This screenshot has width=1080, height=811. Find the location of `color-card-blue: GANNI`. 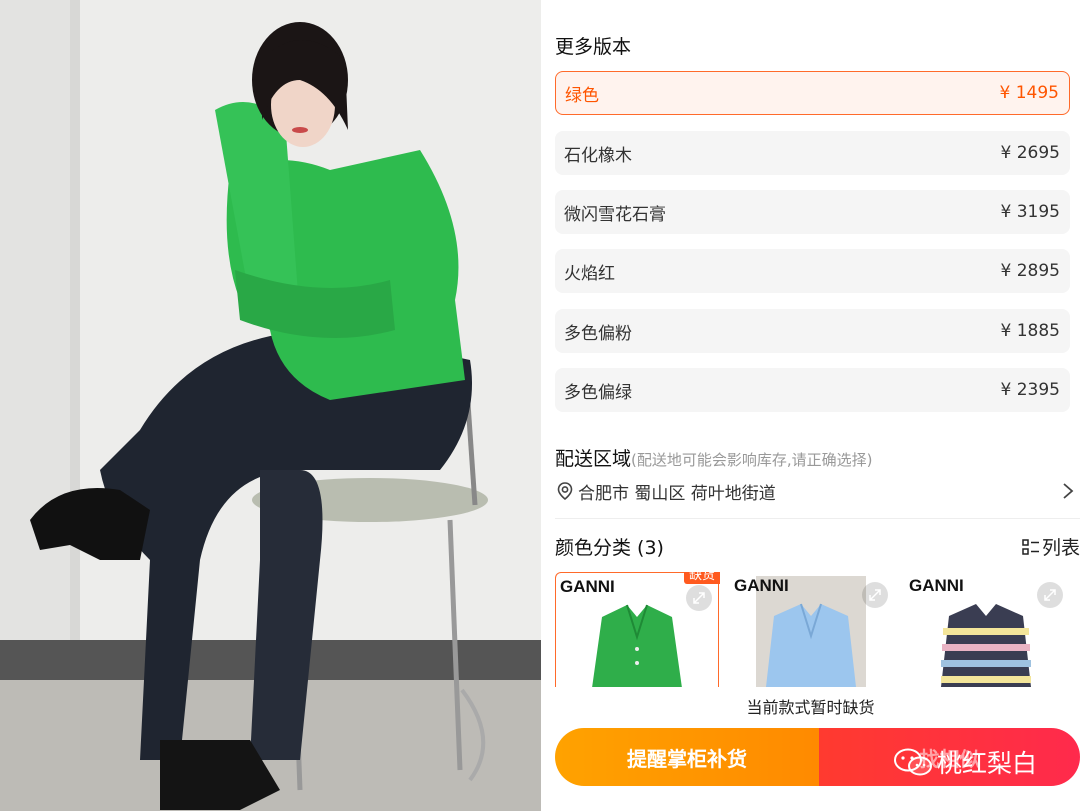

color-card-blue: GANNI is located at coordinates (812, 629).